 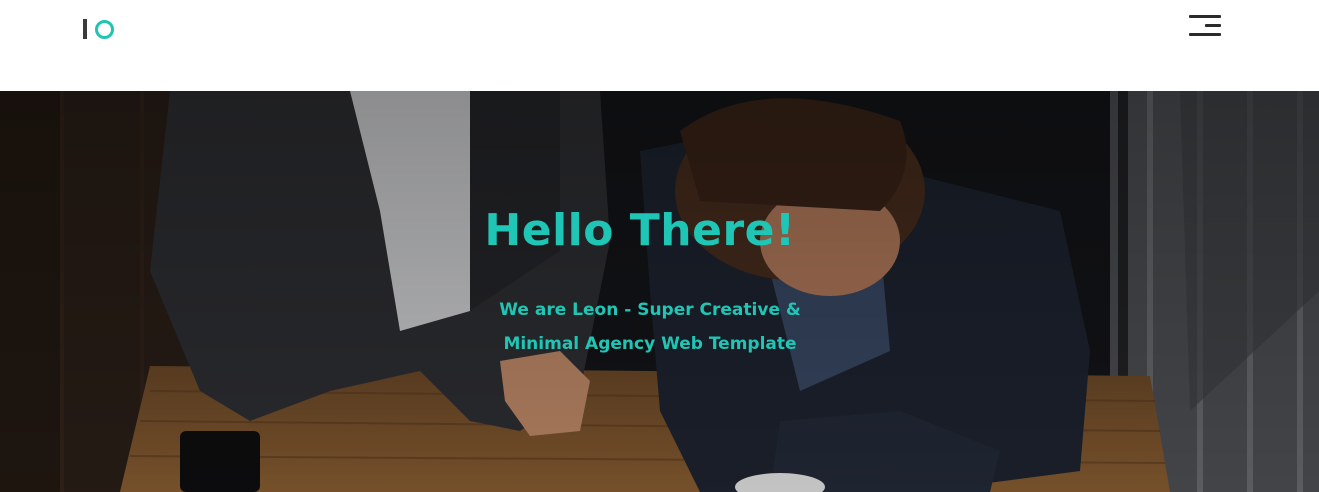 What do you see at coordinates (1213, 25) in the screenshot?
I see `menu-line-middle` at bounding box center [1213, 25].